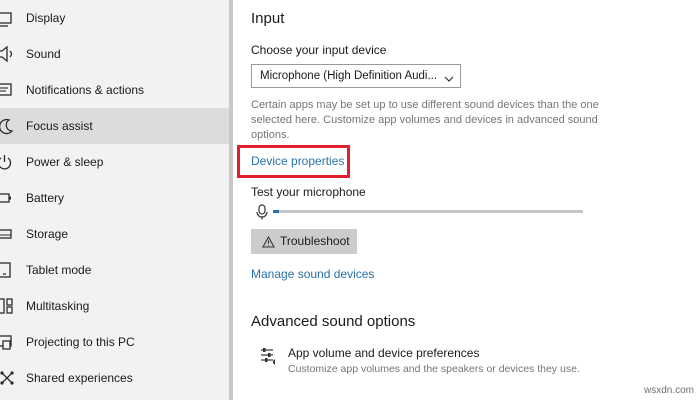 Image resolution: width=700 pixels, height=400 pixels. Describe the element at coordinates (668, 390) in the screenshot. I see `watermark: wsxdn.com` at that location.